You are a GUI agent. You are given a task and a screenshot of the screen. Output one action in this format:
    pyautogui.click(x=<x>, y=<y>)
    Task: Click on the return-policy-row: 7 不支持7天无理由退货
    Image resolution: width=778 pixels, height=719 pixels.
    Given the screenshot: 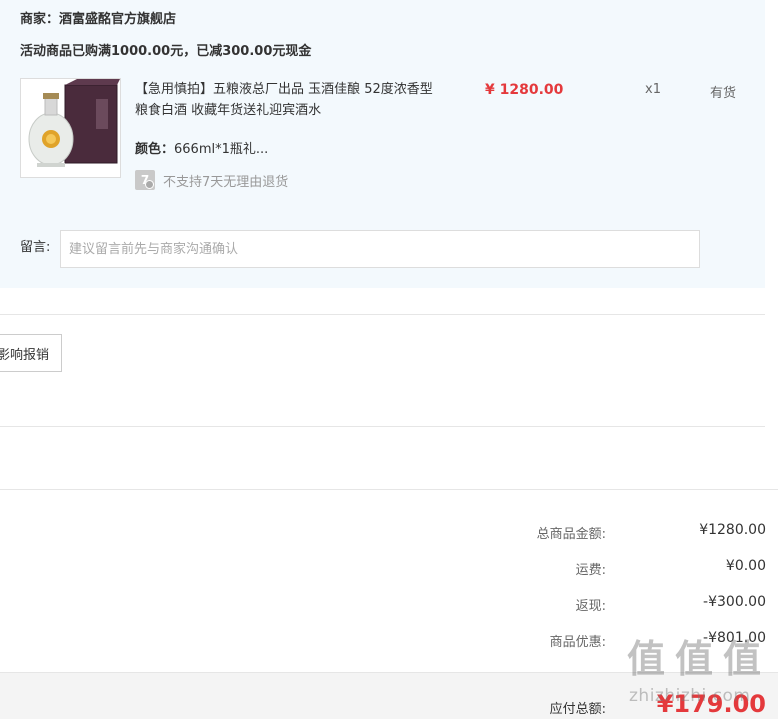 What is the action you would take?
    pyautogui.click(x=211, y=180)
    